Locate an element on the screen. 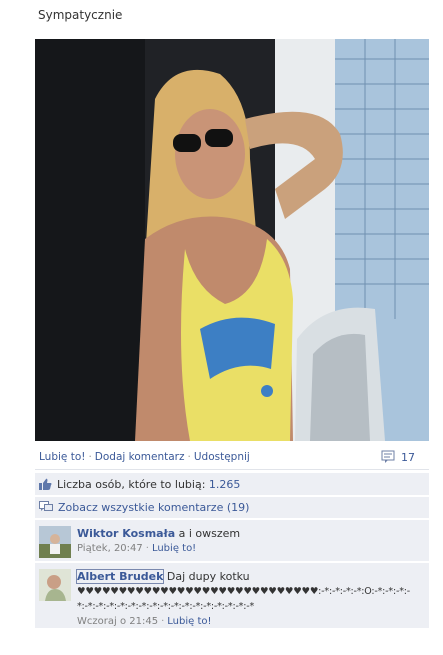  view-all-comments-row: Zobacz wszystkie komentarze (19) is located at coordinates (232, 508).